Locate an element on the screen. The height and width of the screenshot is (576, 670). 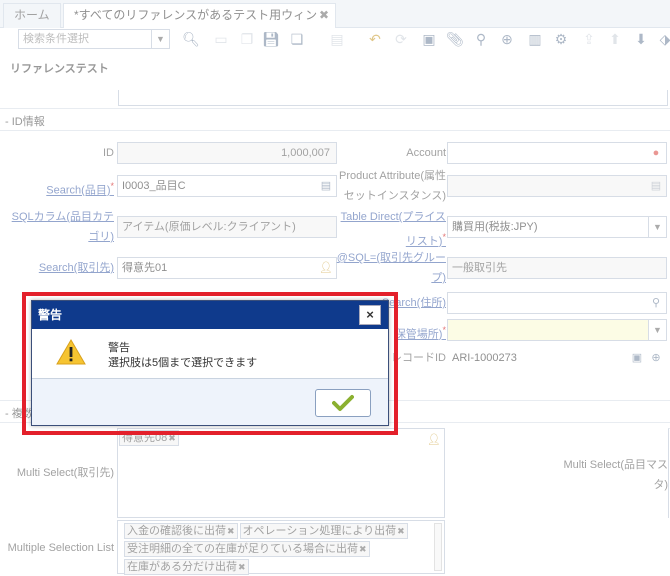
dialog-message: 選択肢は5個まで選択できます is located at coordinates (183, 363).